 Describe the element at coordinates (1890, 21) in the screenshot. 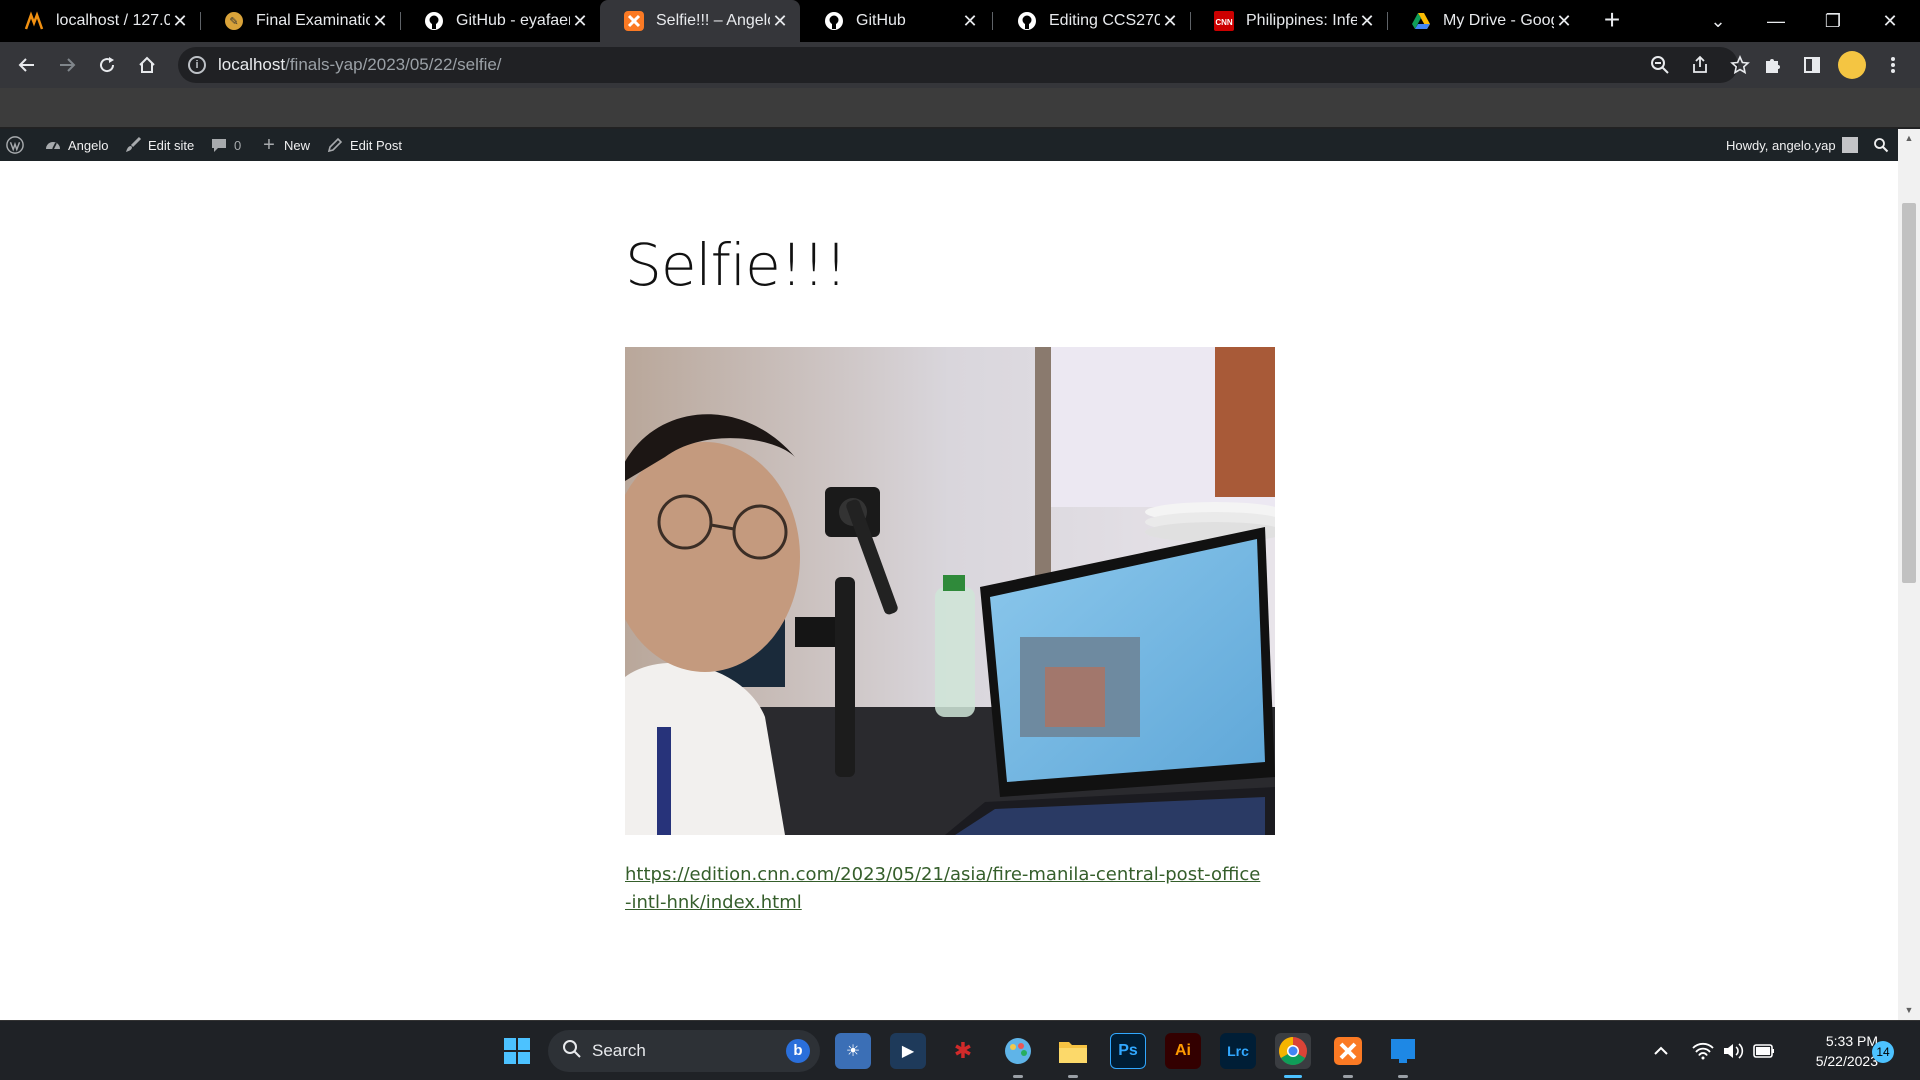

I see `close-window-button: ✕` at that location.